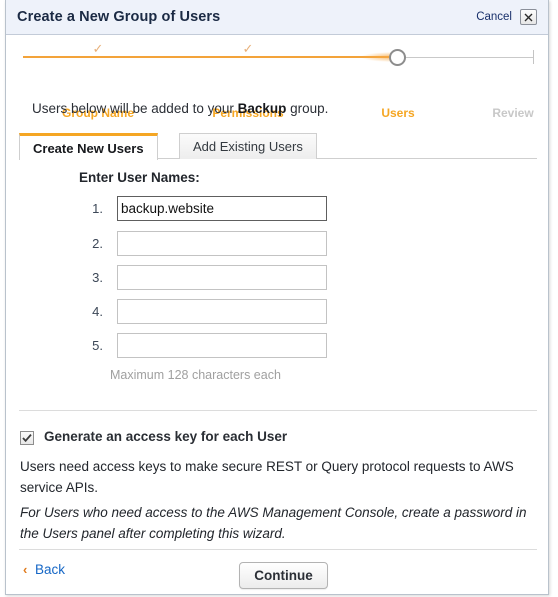 The height and width of the screenshot is (597, 558). Describe the element at coordinates (88, 146) in the screenshot. I see `tab-create-new-users: Create New Users` at that location.